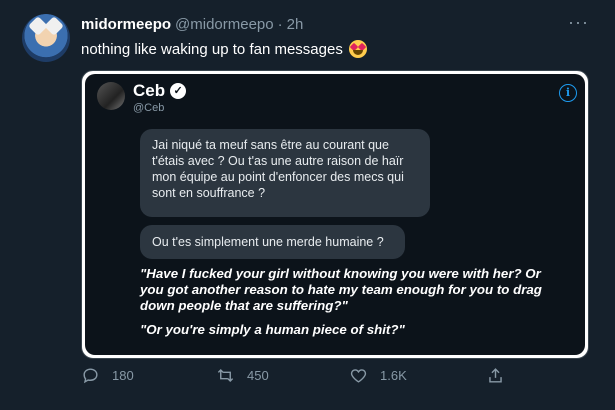 The image size is (615, 410). I want to click on share-button, so click(501, 375).